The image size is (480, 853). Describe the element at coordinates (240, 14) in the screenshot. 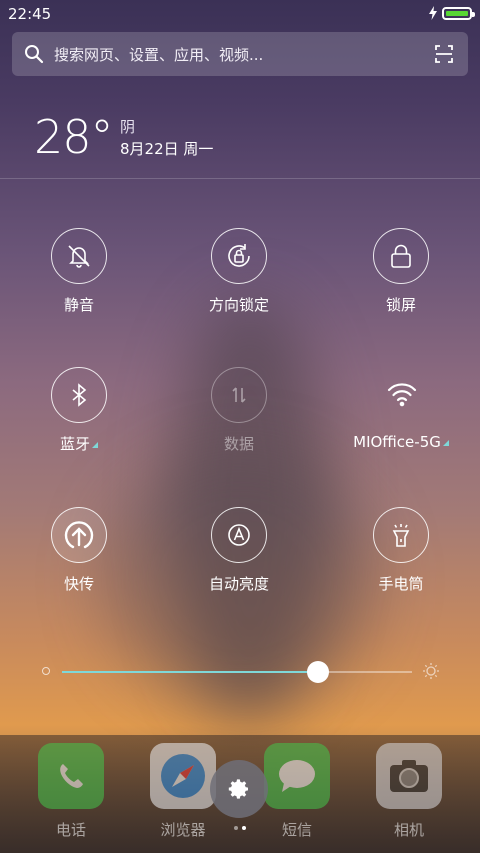

I see `status-bar: 22:45` at that location.